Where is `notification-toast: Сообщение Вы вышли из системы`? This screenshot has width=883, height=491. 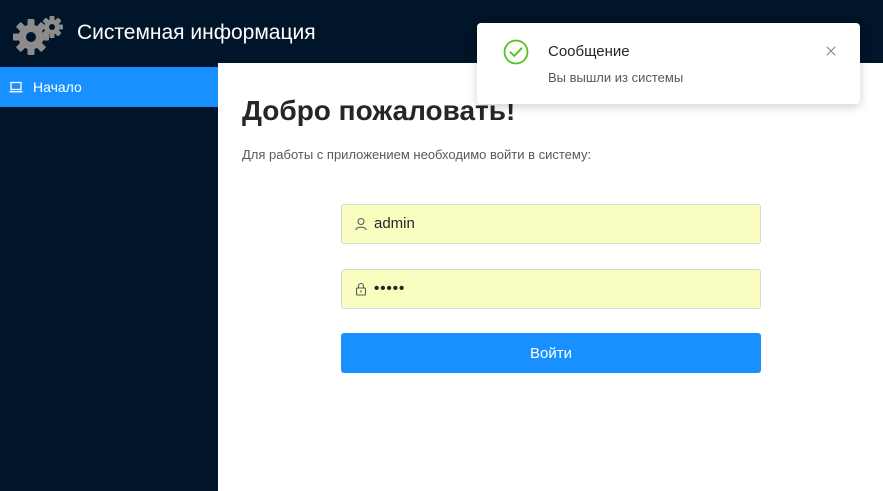 notification-toast: Сообщение Вы вышли из системы is located at coordinates (668, 63).